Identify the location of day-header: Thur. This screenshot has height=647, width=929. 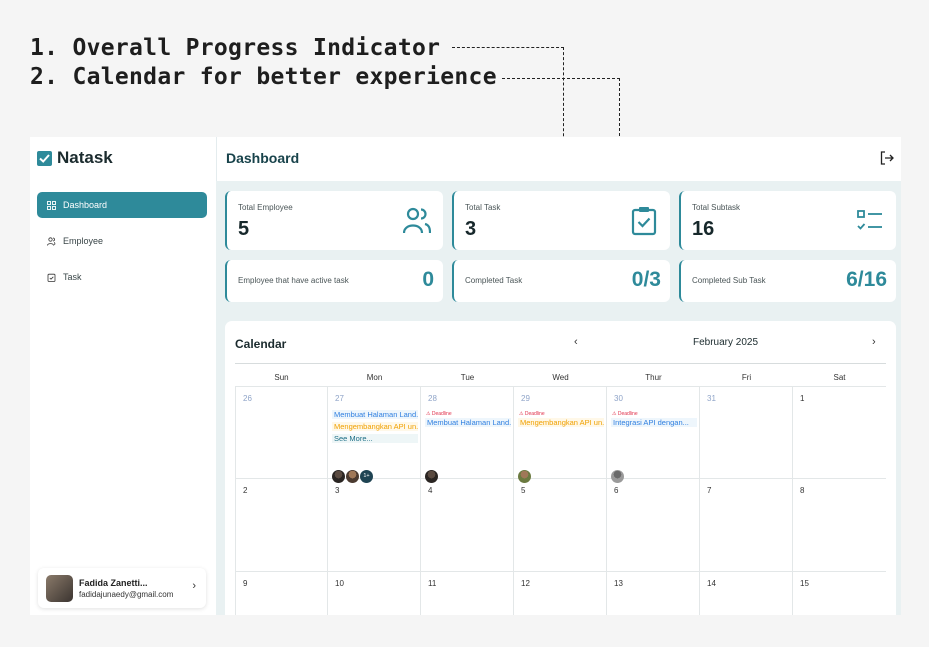
(653, 377).